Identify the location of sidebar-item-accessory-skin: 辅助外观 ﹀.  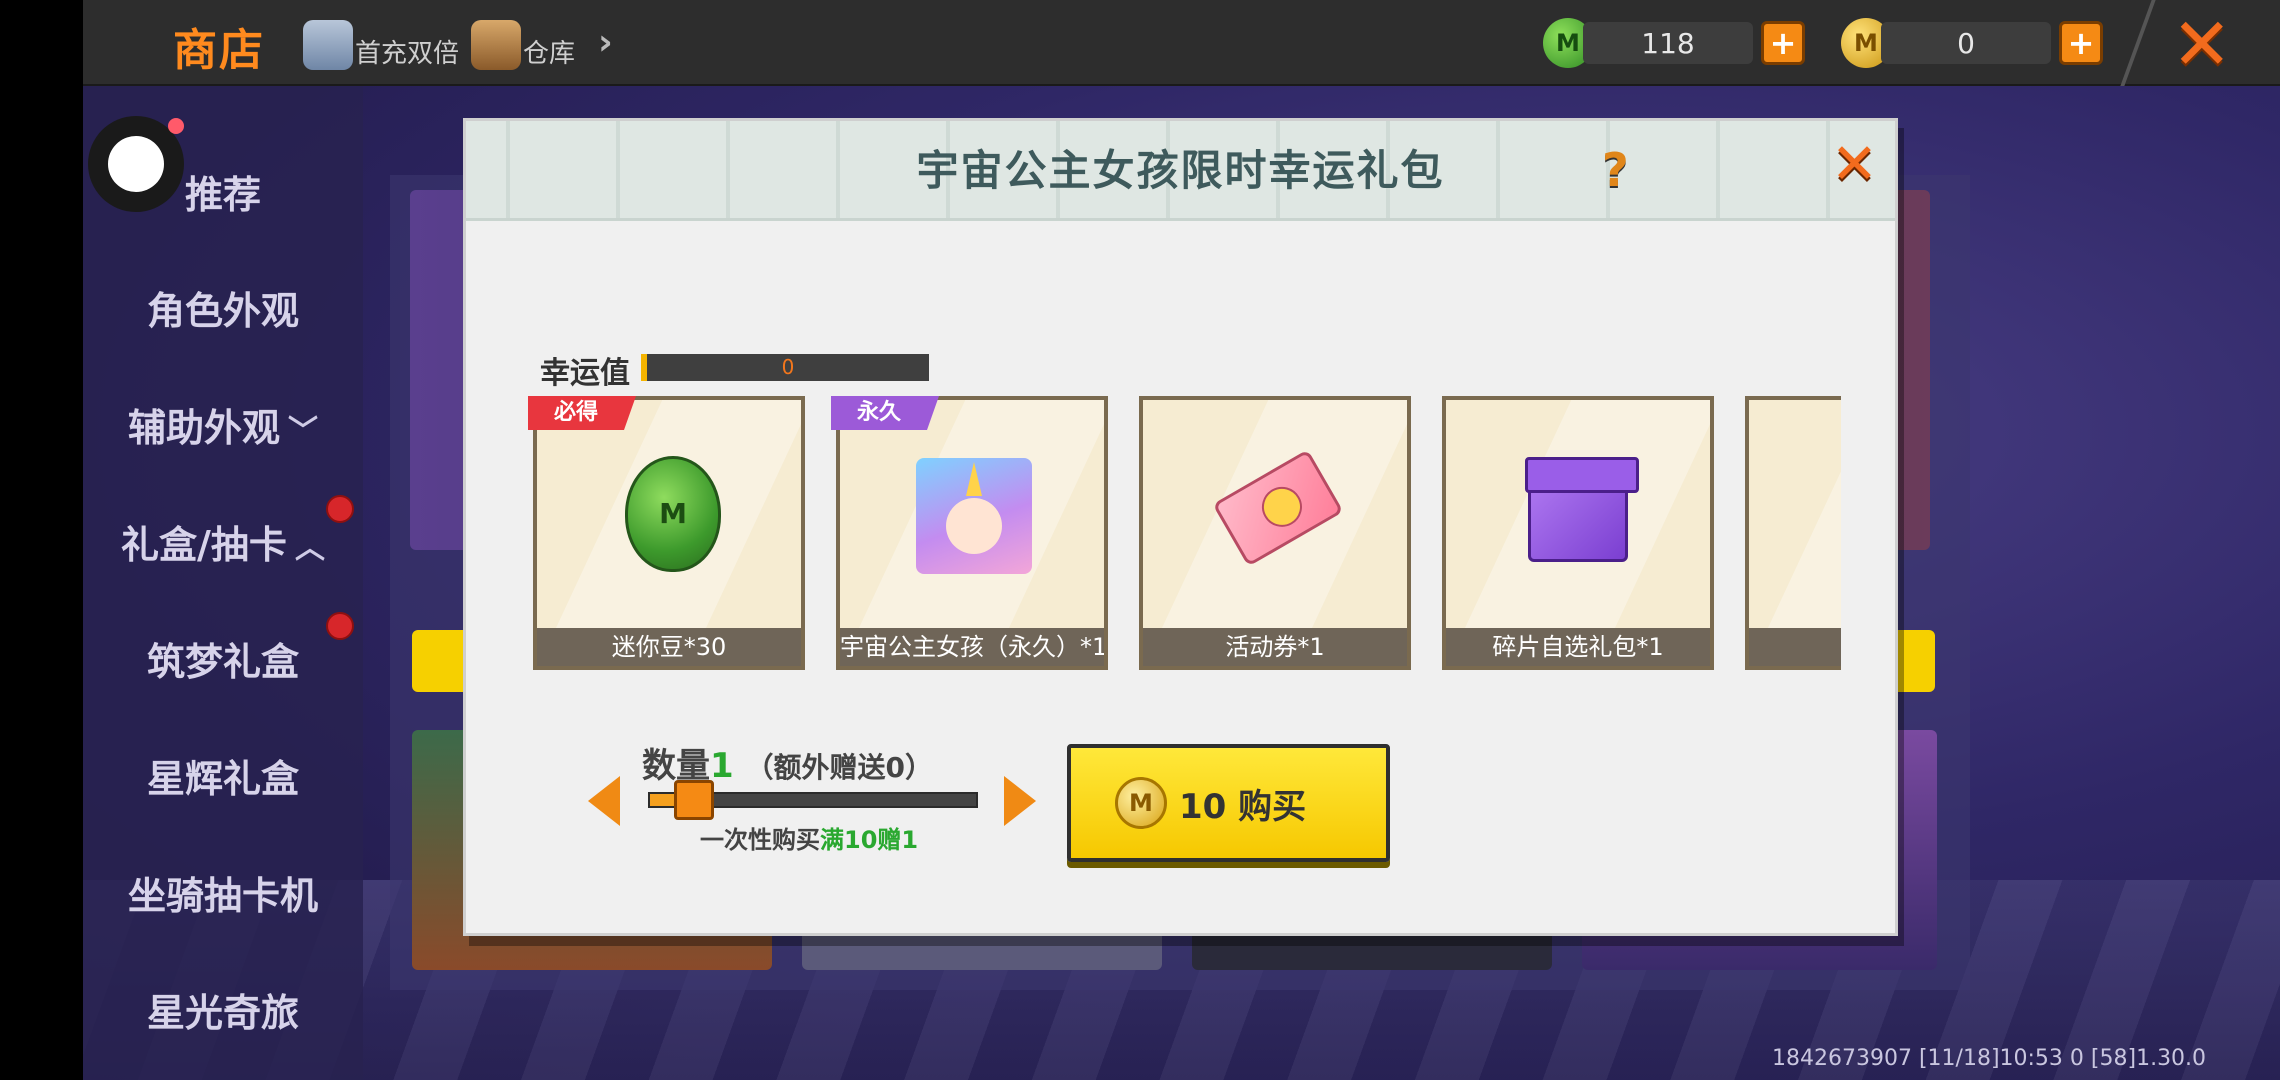
(223, 424).